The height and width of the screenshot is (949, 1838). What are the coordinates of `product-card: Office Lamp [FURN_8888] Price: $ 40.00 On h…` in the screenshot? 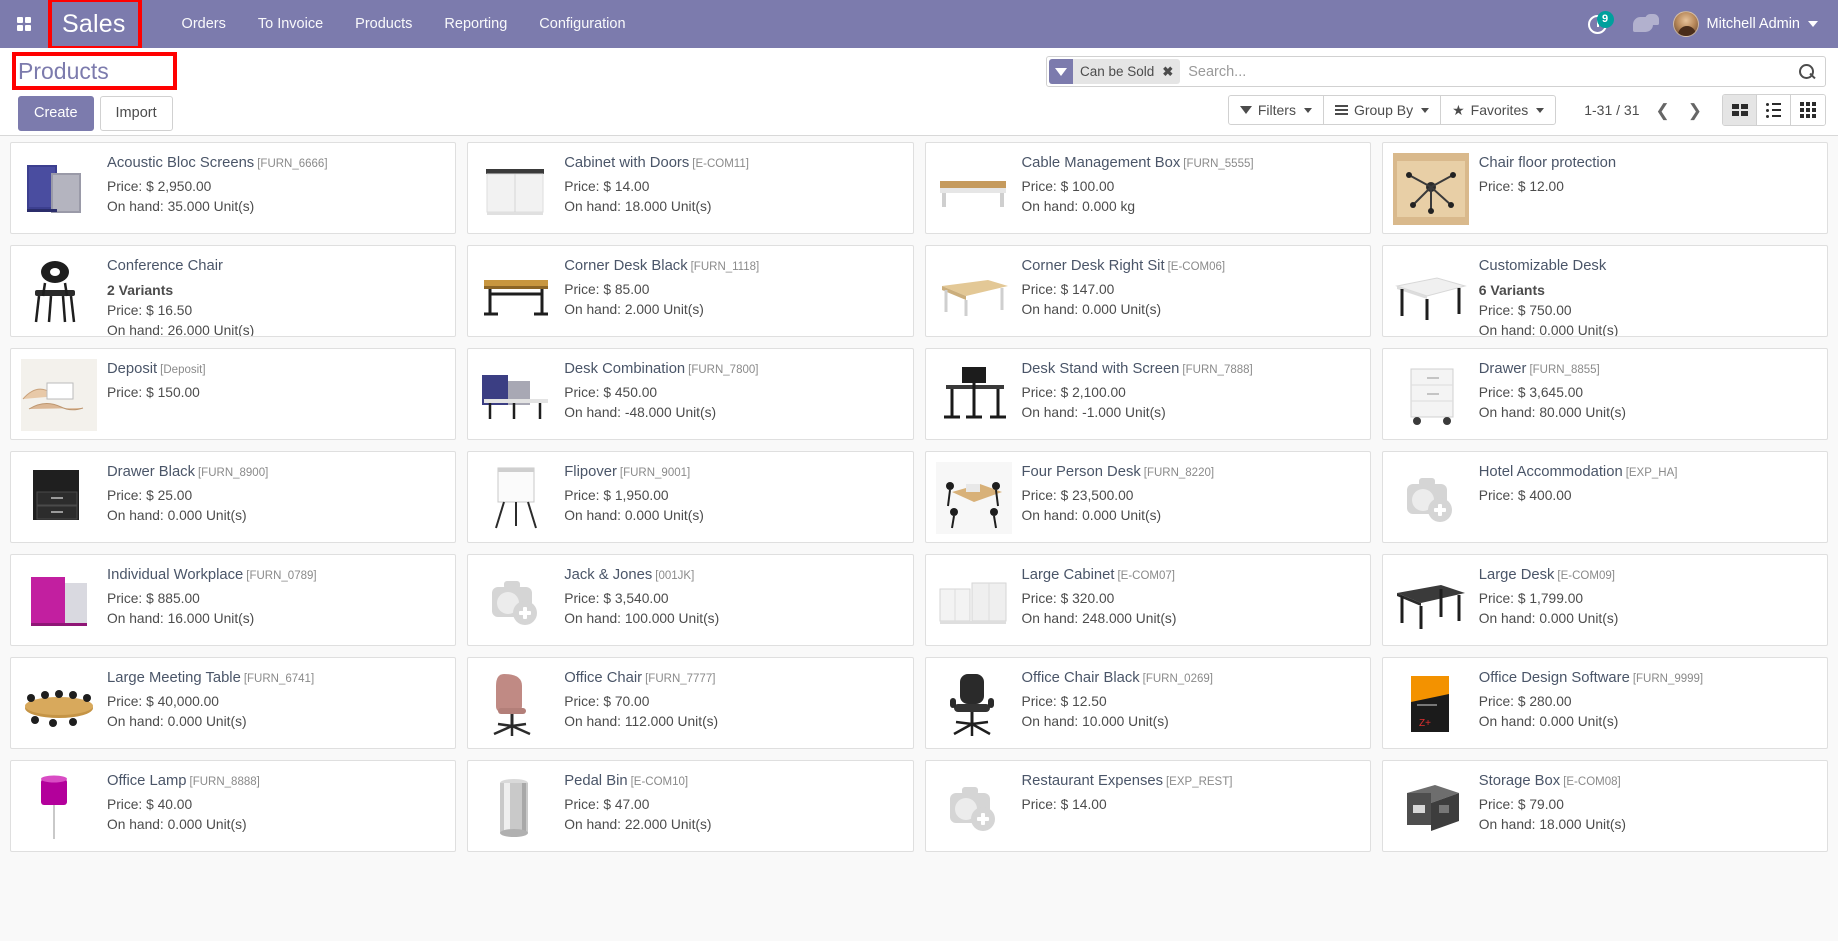 It's located at (233, 806).